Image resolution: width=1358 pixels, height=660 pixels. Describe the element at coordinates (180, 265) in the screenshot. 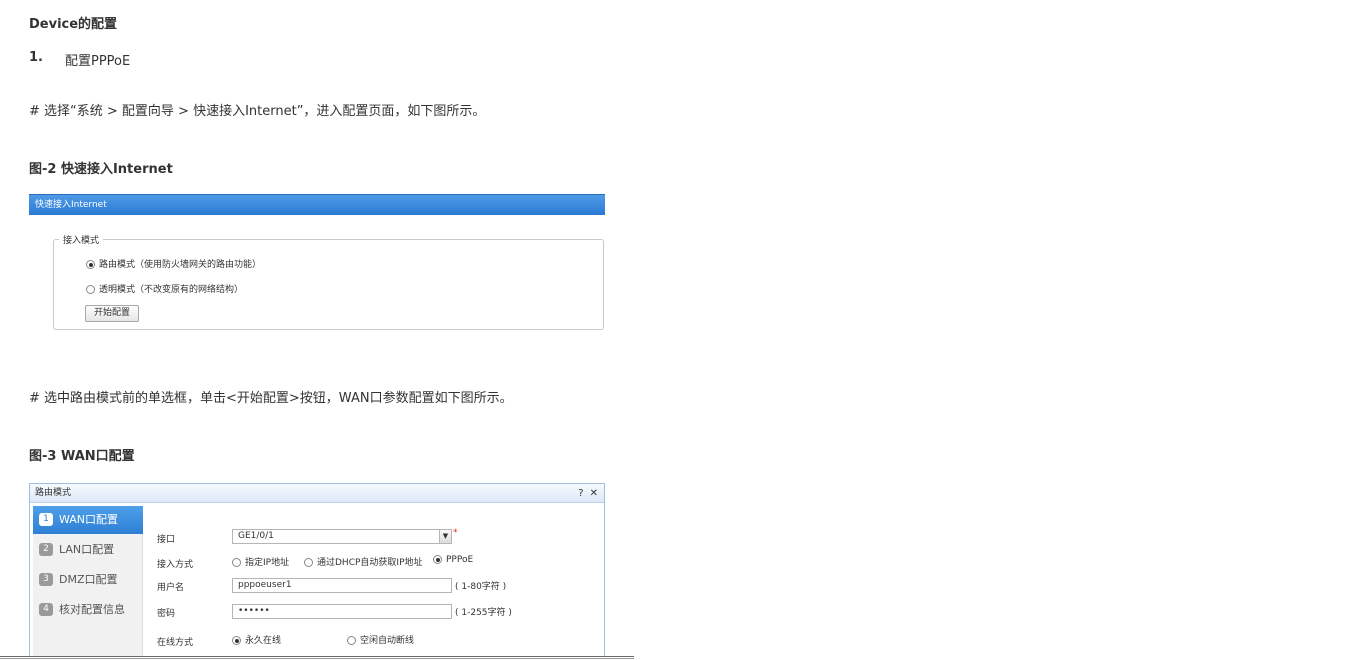

I see `route-mode-label: 路由模式（使用防火墙网关的路由功能）` at that location.